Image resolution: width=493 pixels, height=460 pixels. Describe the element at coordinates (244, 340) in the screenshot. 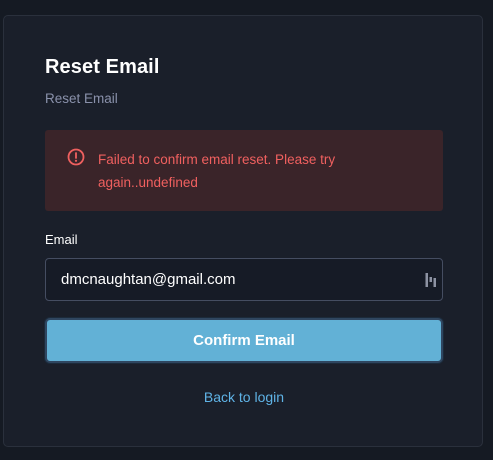

I see `confirm-email-button: Confirm Email` at that location.